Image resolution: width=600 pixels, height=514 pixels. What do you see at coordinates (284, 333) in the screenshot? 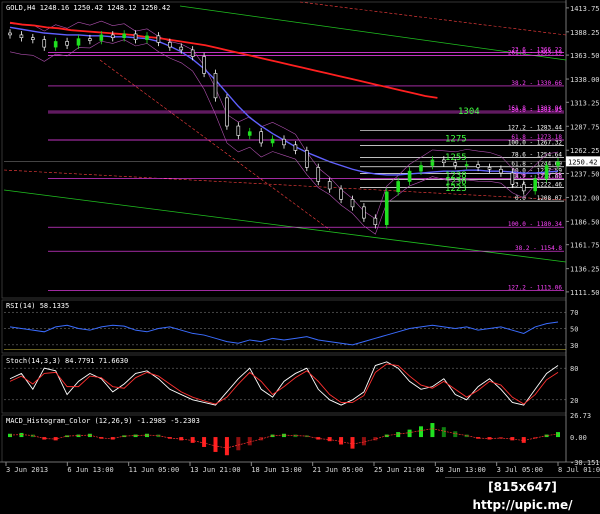
I see `rsi-line` at bounding box center [284, 333].